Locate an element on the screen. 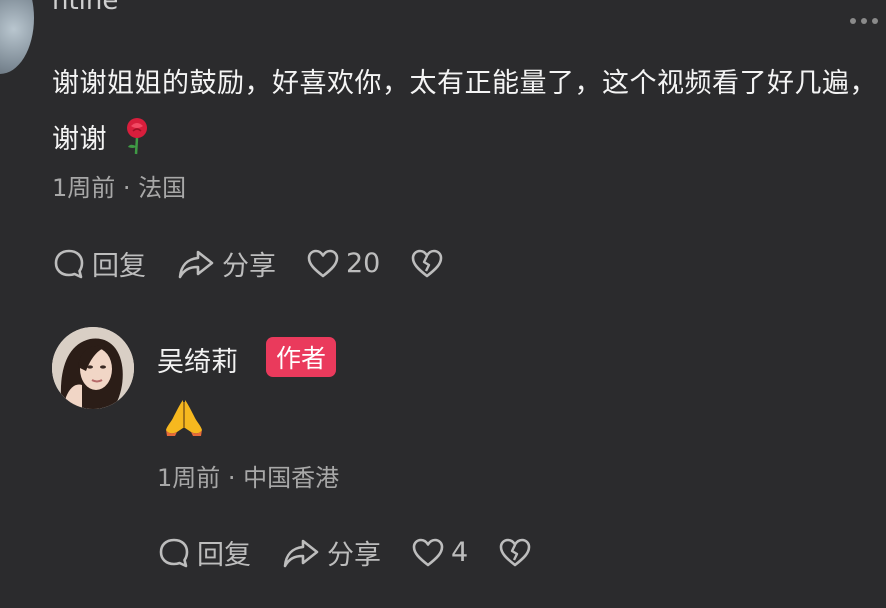 The height and width of the screenshot is (608, 886). comment-actions: 回复 分享 20 is located at coordinates (266, 263).